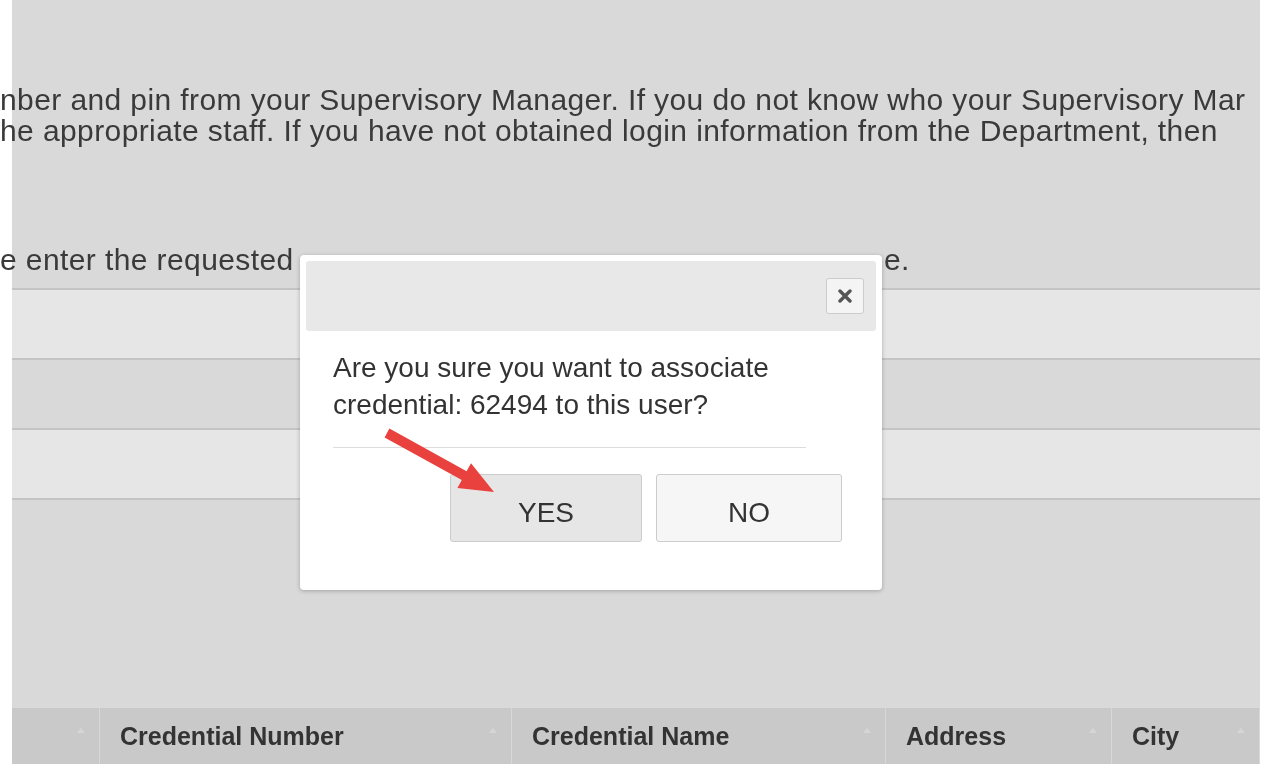 This screenshot has width=1266, height=764. I want to click on column-header: Address, so click(956, 736).